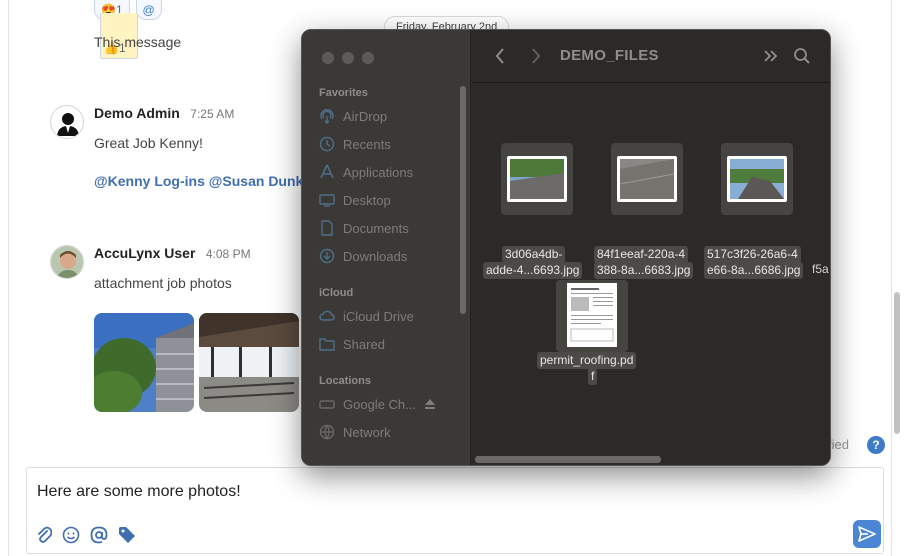  Describe the element at coordinates (327, 116) in the screenshot. I see `airdrop-icon` at that location.